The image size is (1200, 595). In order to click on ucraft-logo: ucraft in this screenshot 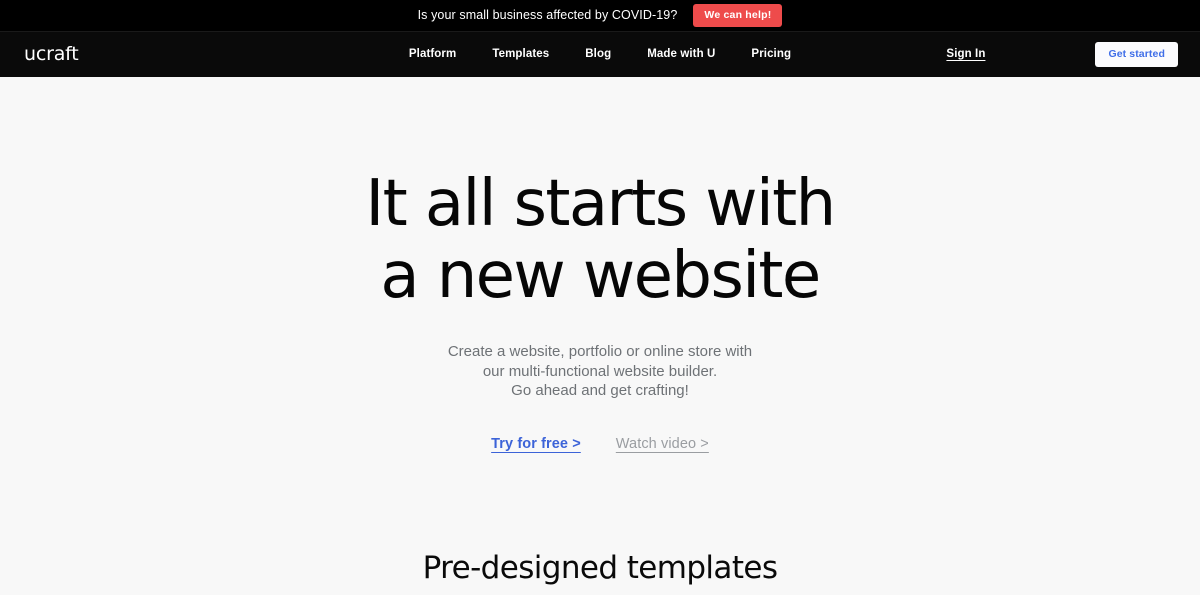, I will do `click(51, 54)`.